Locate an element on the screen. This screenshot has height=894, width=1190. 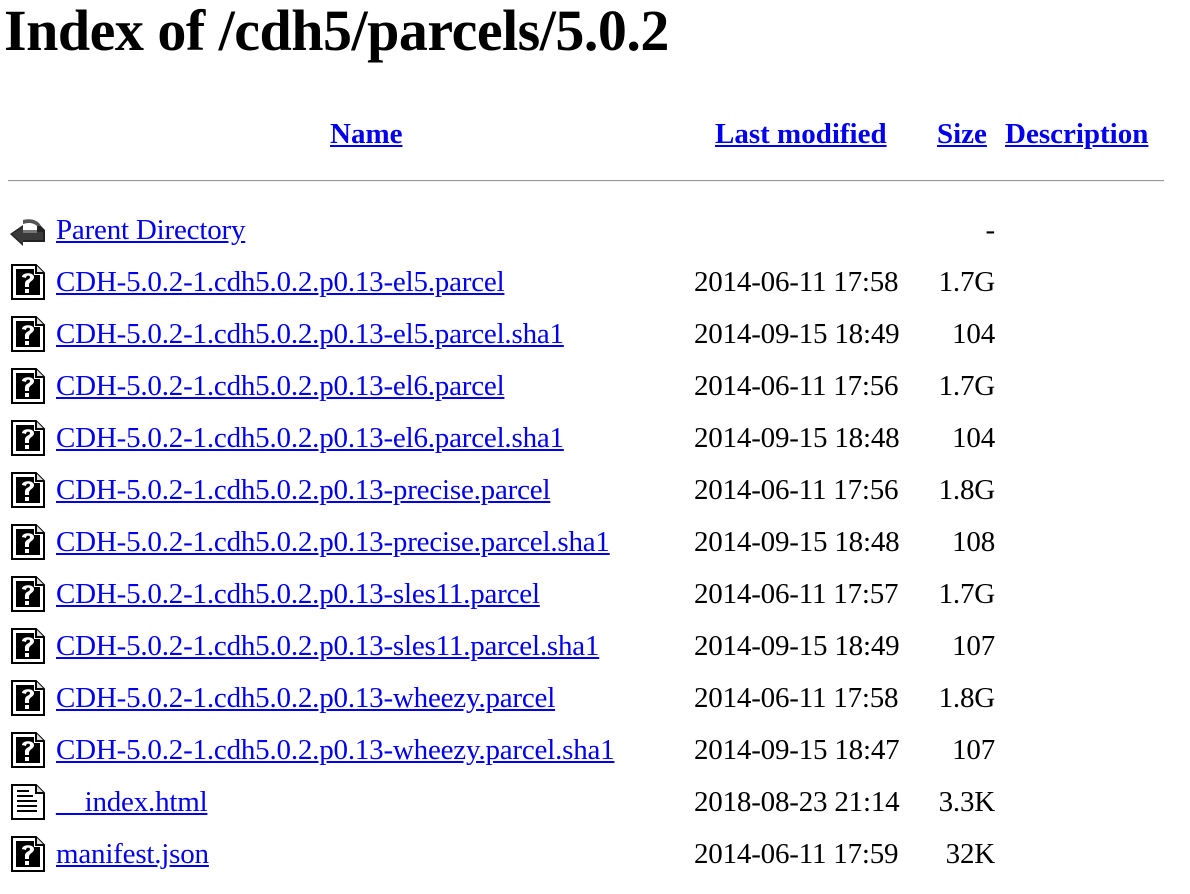
sort-by-description-link: Description is located at coordinates (1076, 134).